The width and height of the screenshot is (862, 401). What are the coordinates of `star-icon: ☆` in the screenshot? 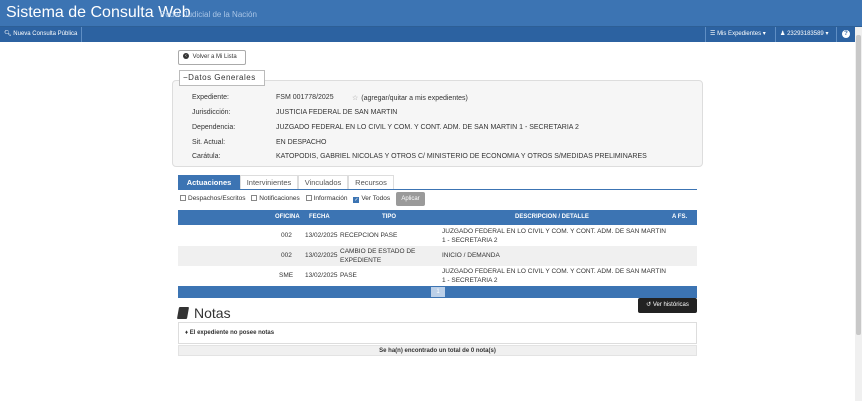 It's located at (355, 98).